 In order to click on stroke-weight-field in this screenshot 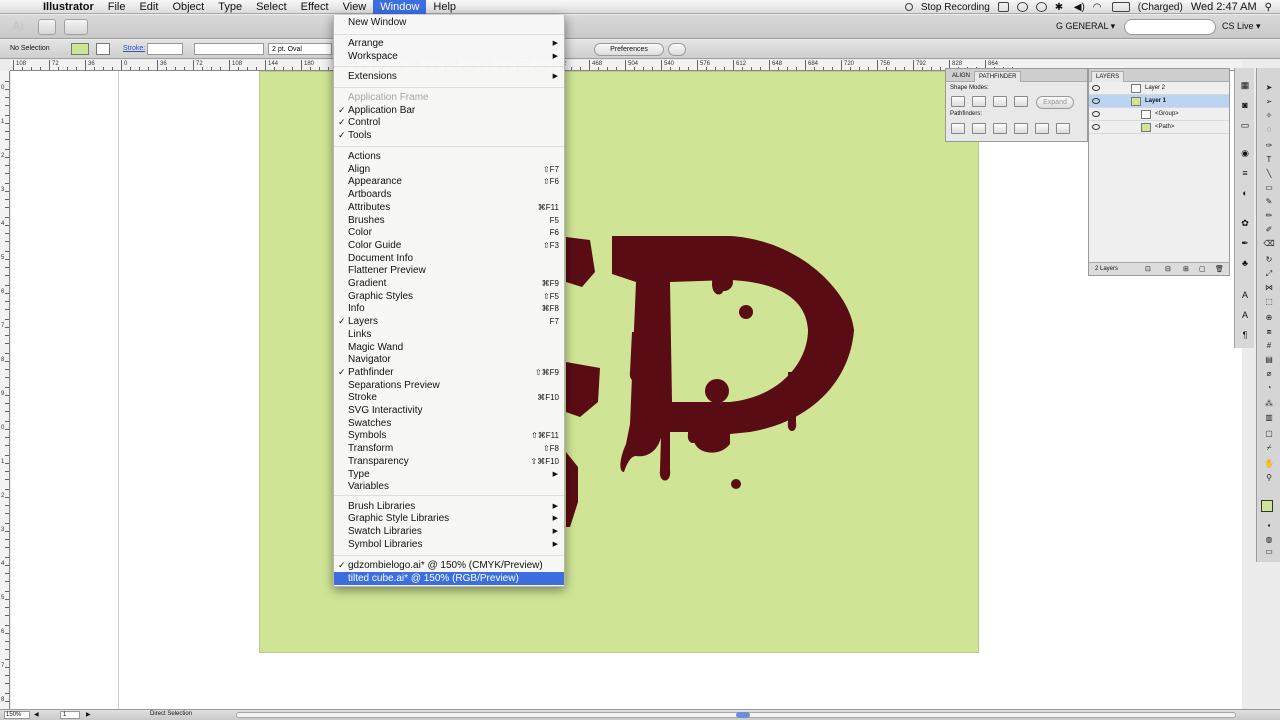, I will do `click(165, 49)`.